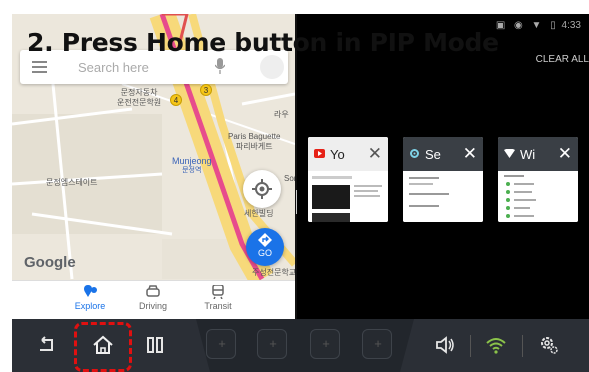 Image resolution: width=589 pixels, height=372 pixels. Describe the element at coordinates (103, 347) in the screenshot. I see `home-button-highlight` at that location.